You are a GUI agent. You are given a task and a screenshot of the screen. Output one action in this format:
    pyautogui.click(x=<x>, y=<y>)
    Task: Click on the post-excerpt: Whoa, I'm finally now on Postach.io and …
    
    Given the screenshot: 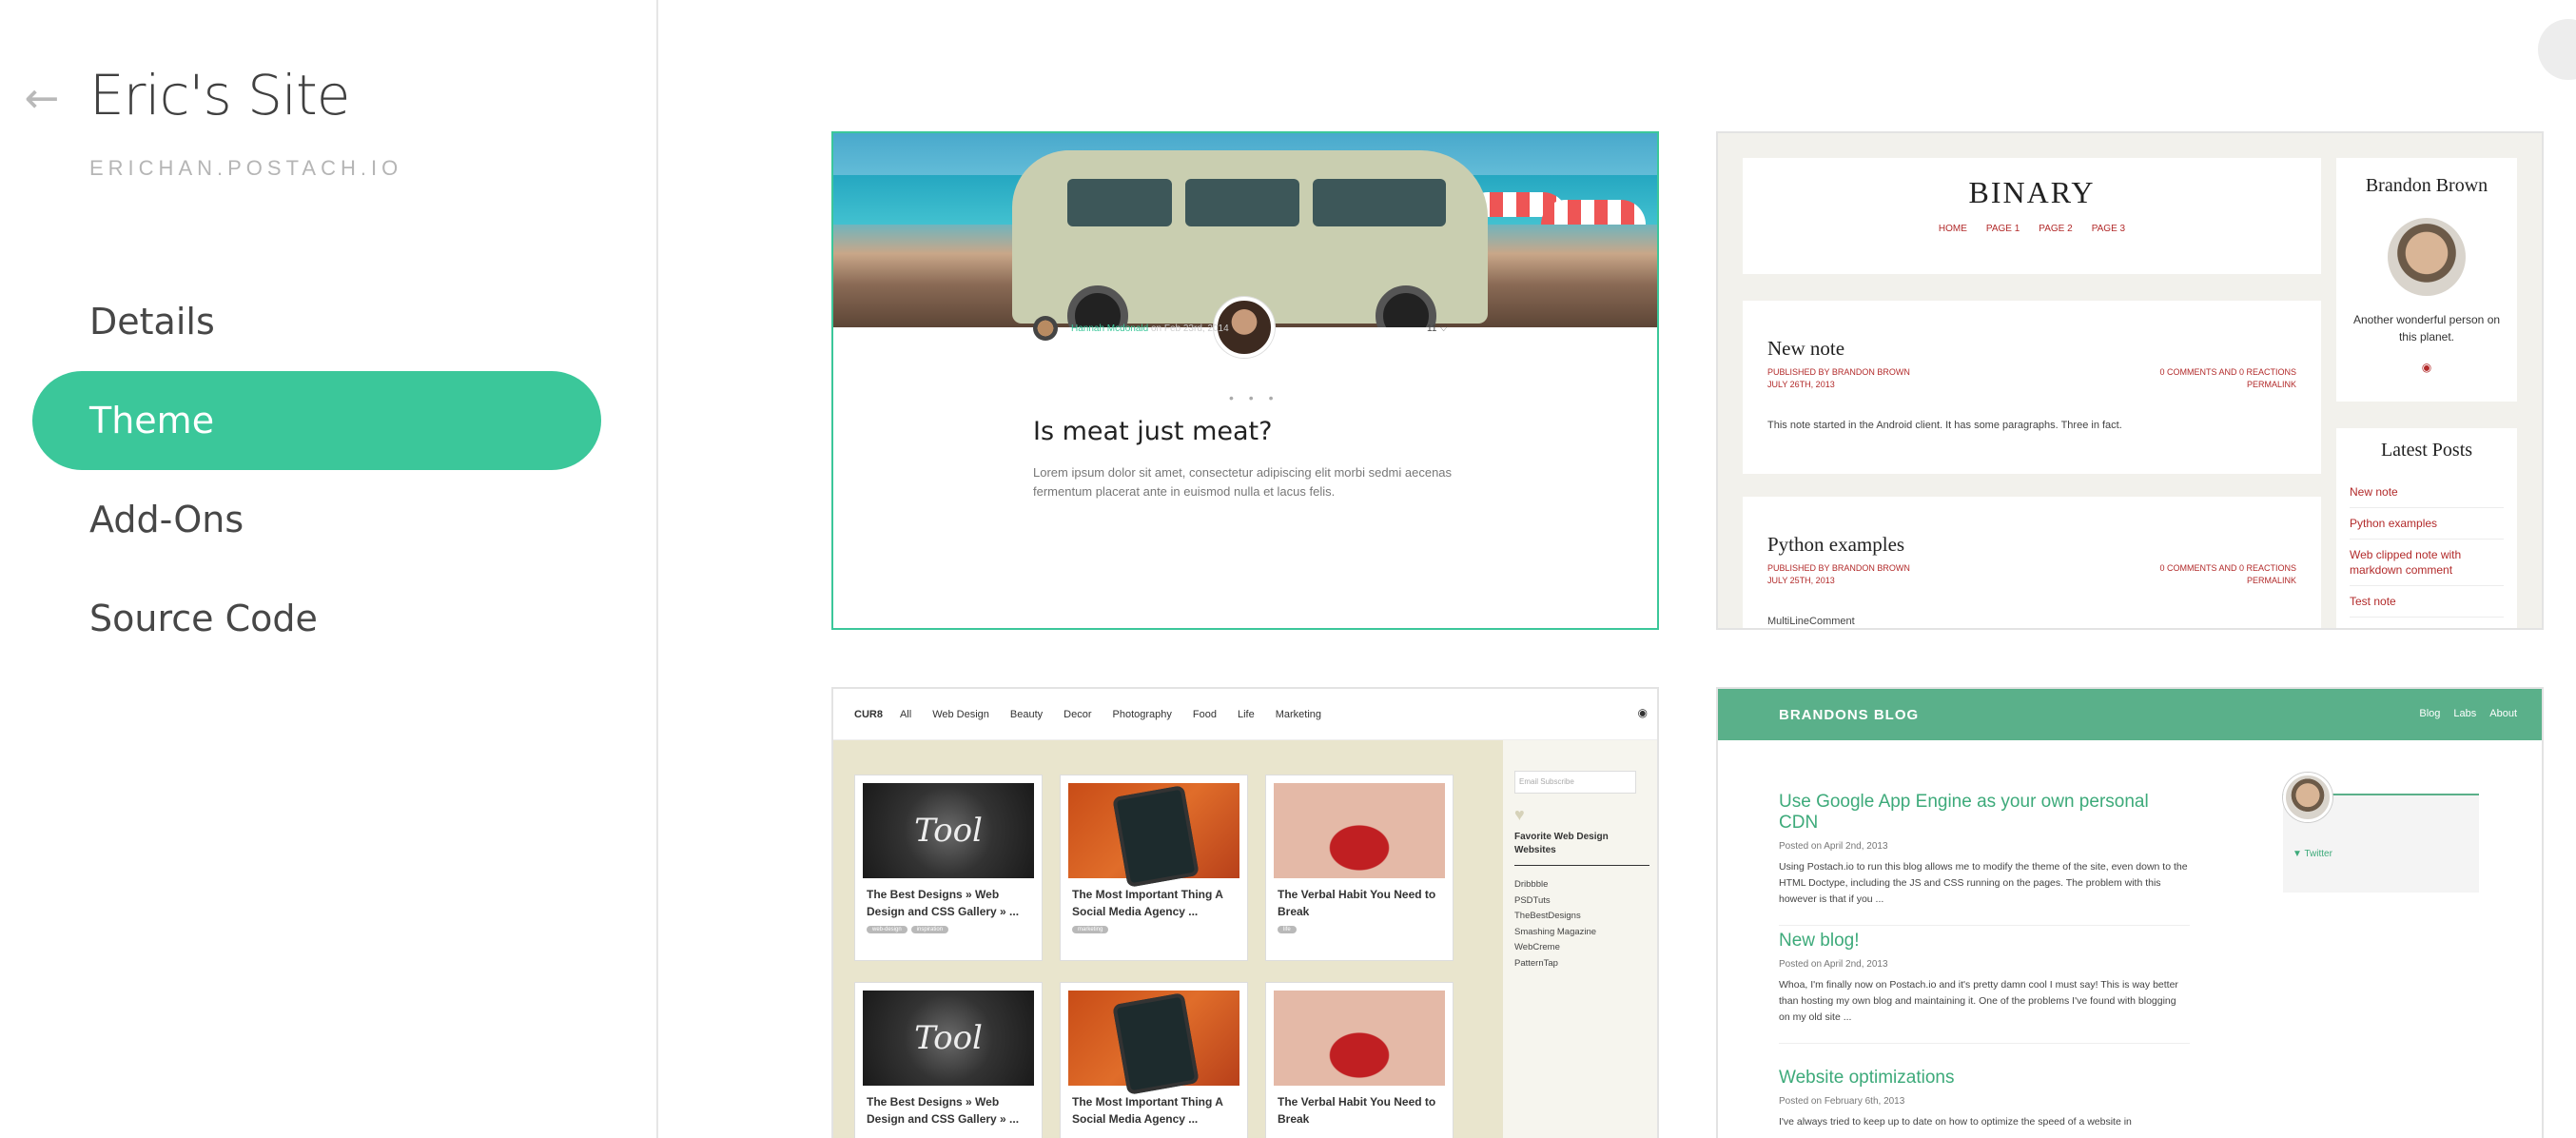 What is the action you would take?
    pyautogui.click(x=1985, y=1010)
    